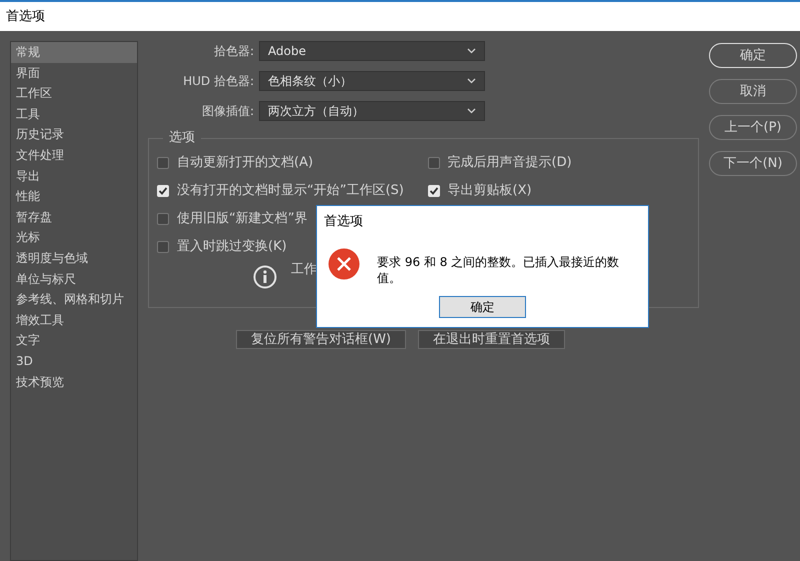 This screenshot has width=800, height=561. What do you see at coordinates (400, 15) in the screenshot?
I see `window-title: 首选项` at bounding box center [400, 15].